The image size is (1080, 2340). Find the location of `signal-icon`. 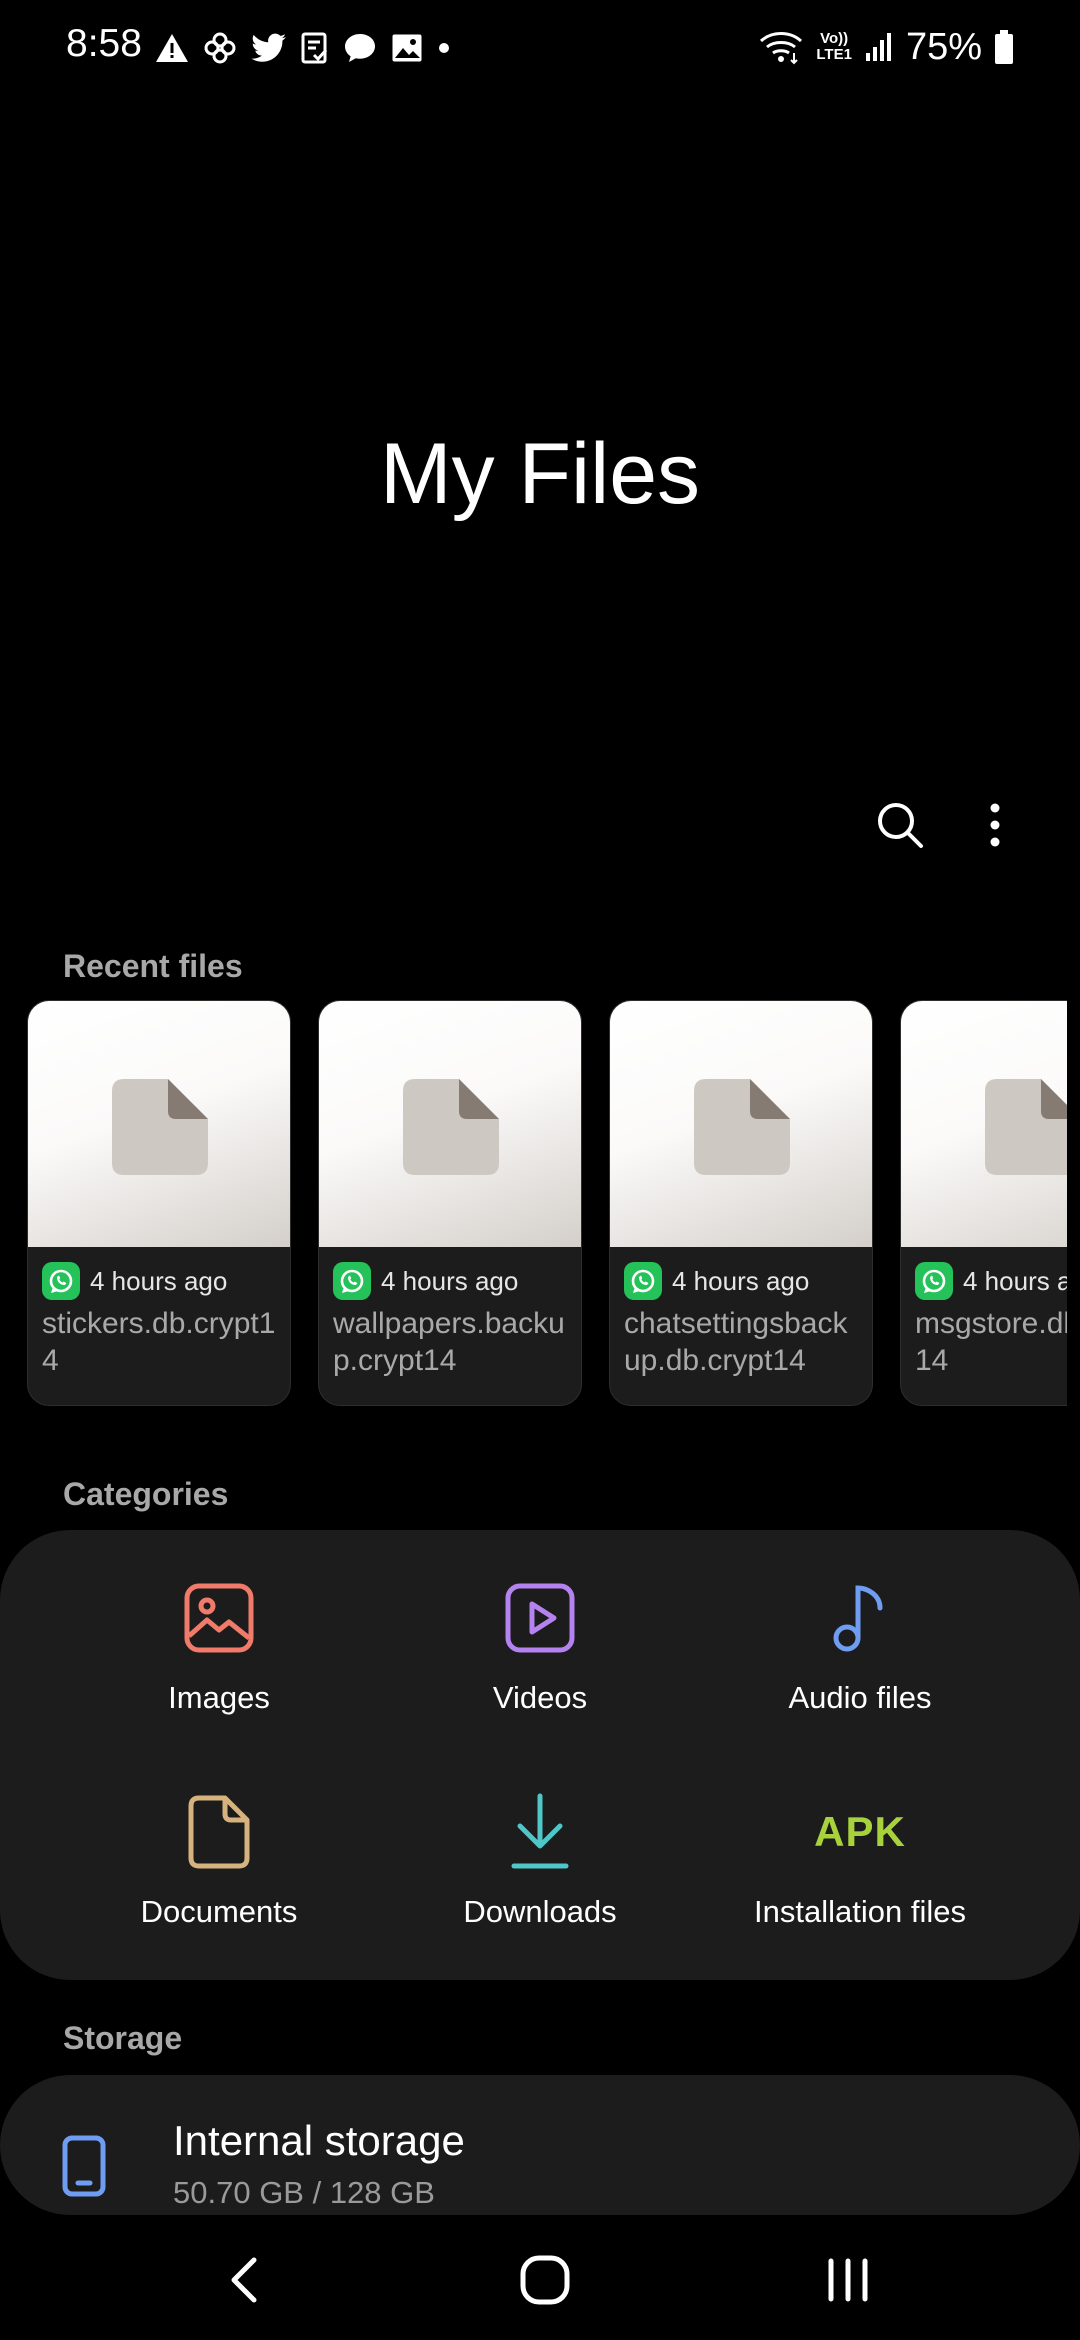

signal-icon is located at coordinates (878, 47).